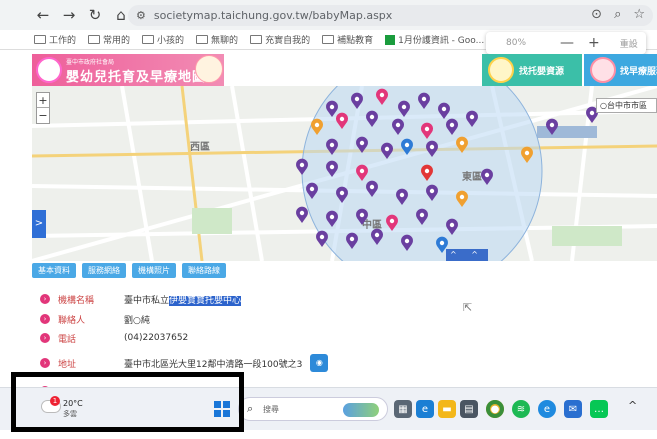 The width and height of the screenshot is (657, 439). I want to click on bookmark-item: 無聊的, so click(217, 39).